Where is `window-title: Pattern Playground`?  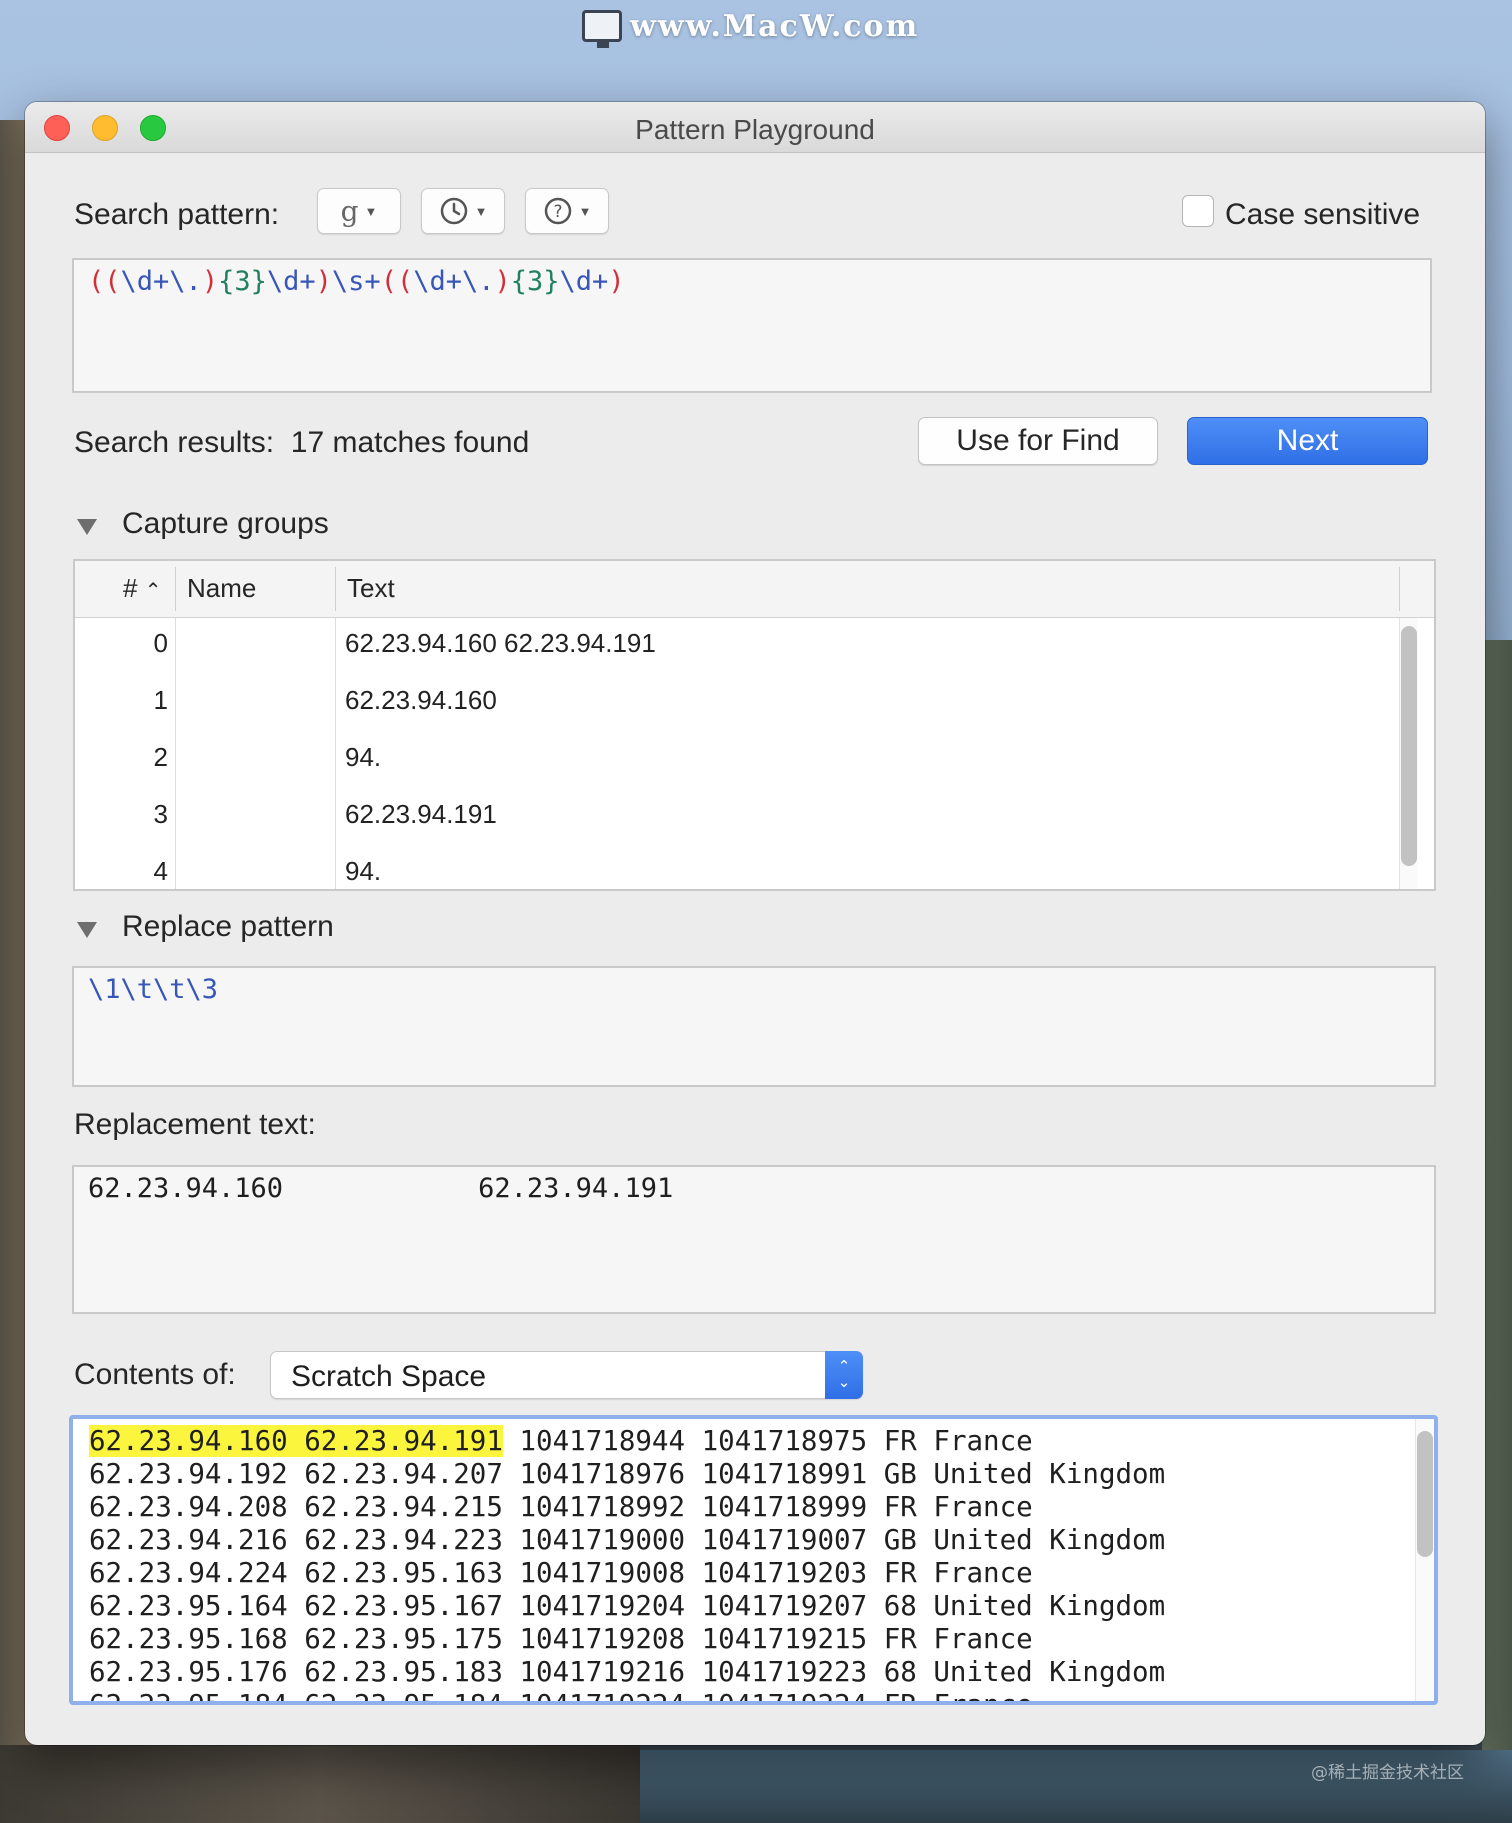
window-title: Pattern Playground is located at coordinates (755, 129).